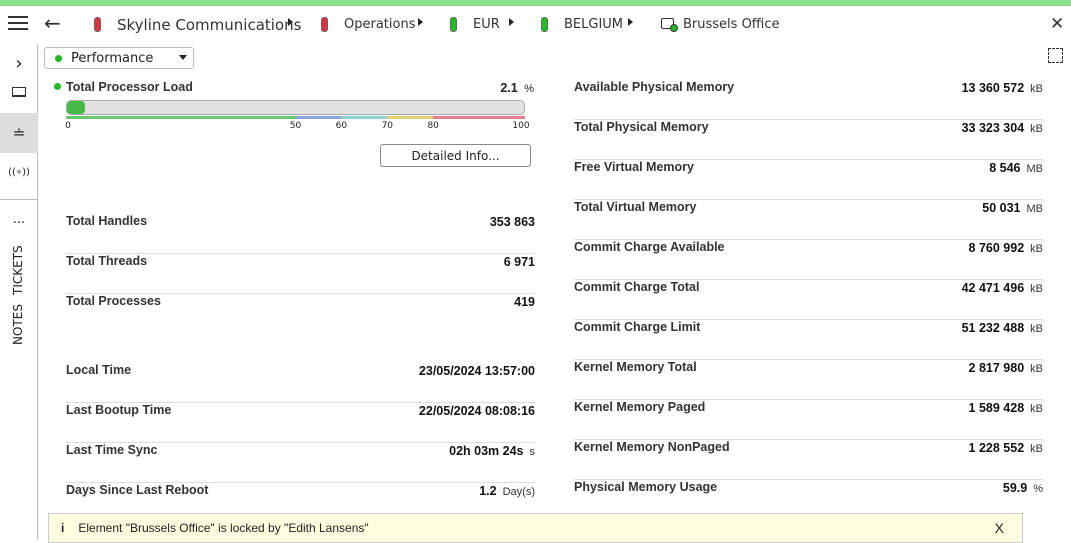  I want to click on metric-row: Free Virtual Memory 8 546 MB, so click(808, 180).